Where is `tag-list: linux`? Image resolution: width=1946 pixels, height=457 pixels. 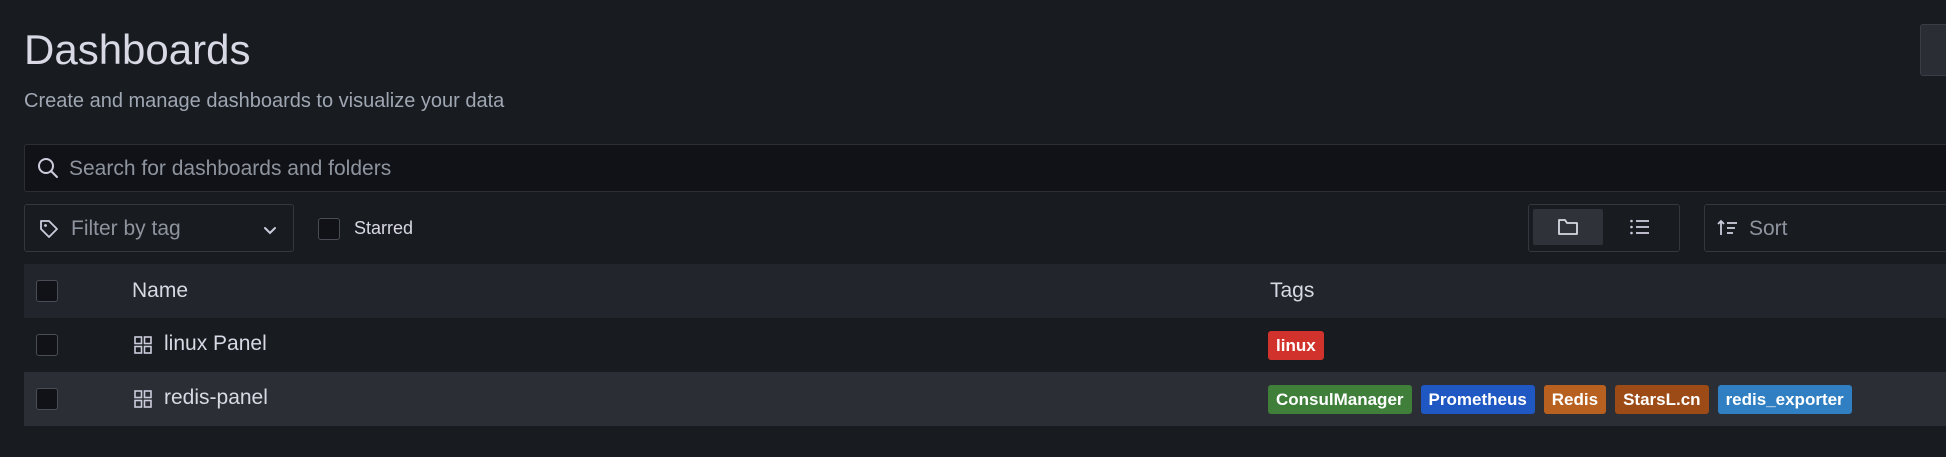
tag-list: linux is located at coordinates (1296, 345).